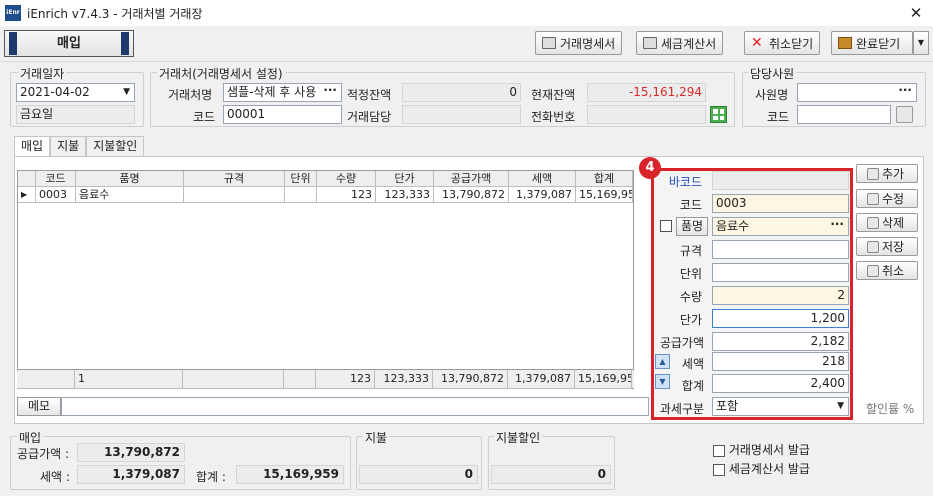 This screenshot has width=933, height=496. Describe the element at coordinates (650, 168) in the screenshot. I see `callout-badge: 4` at that location.